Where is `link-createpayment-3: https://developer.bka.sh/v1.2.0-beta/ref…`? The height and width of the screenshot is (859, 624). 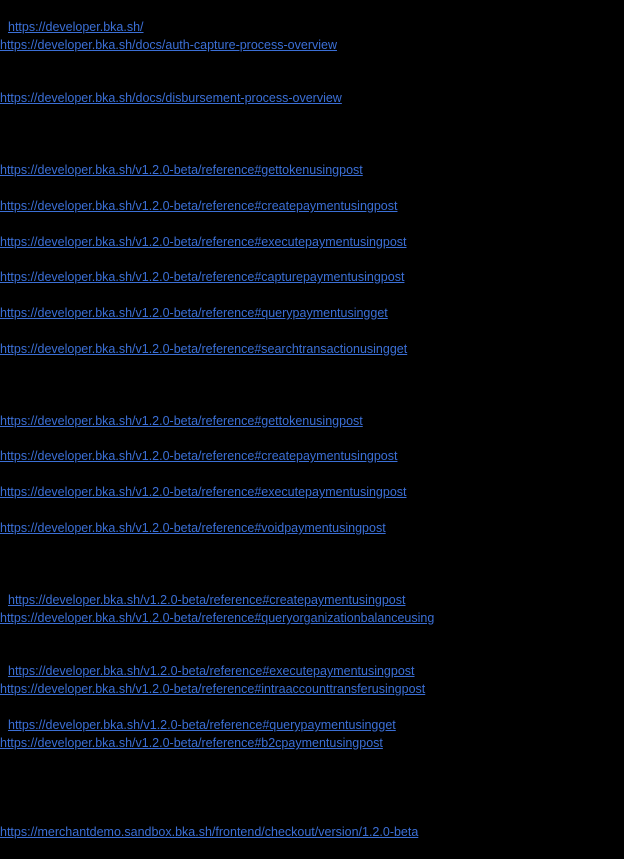 link-createpayment-3: https://developer.bka.sh/v1.2.0-beta/ref… is located at coordinates (206, 600).